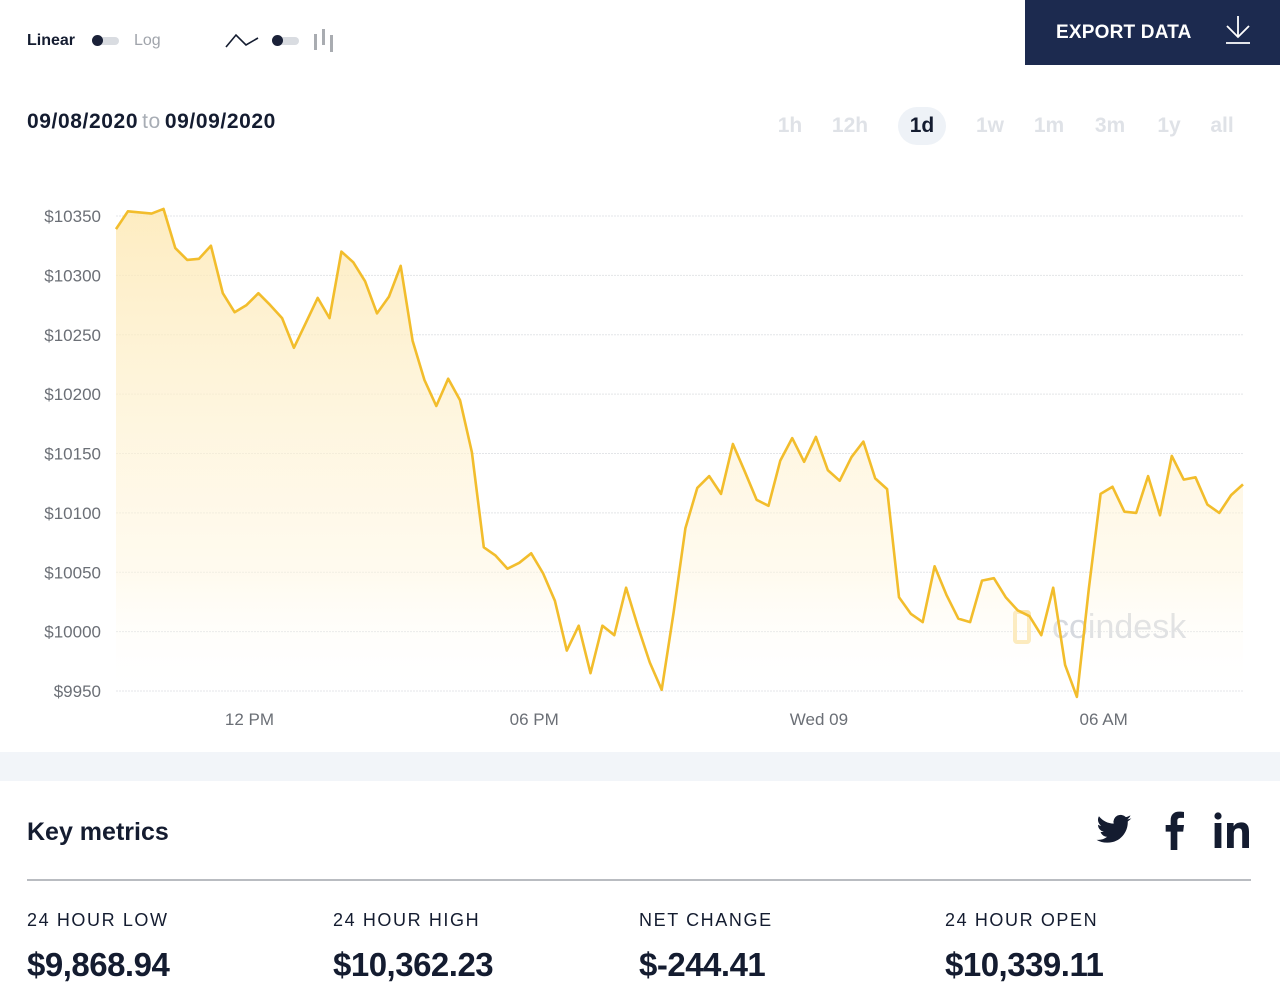  Describe the element at coordinates (72, 632) in the screenshot. I see `y-tick-label: $10000` at that location.